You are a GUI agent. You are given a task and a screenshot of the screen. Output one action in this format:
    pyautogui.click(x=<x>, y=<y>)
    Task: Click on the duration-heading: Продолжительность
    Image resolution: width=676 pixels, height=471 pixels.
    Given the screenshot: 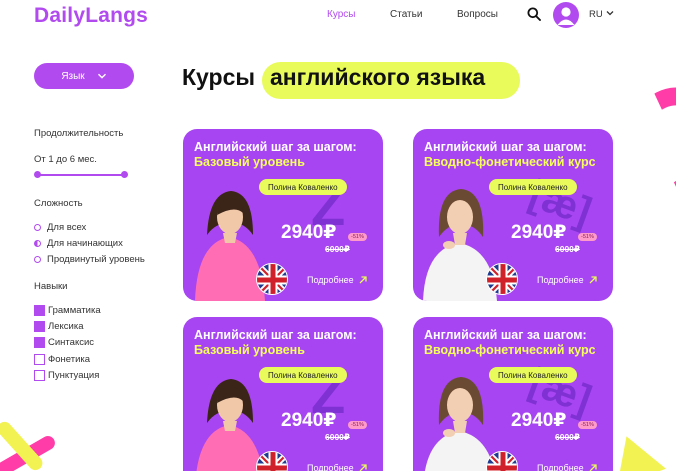 What is the action you would take?
    pyautogui.click(x=79, y=133)
    